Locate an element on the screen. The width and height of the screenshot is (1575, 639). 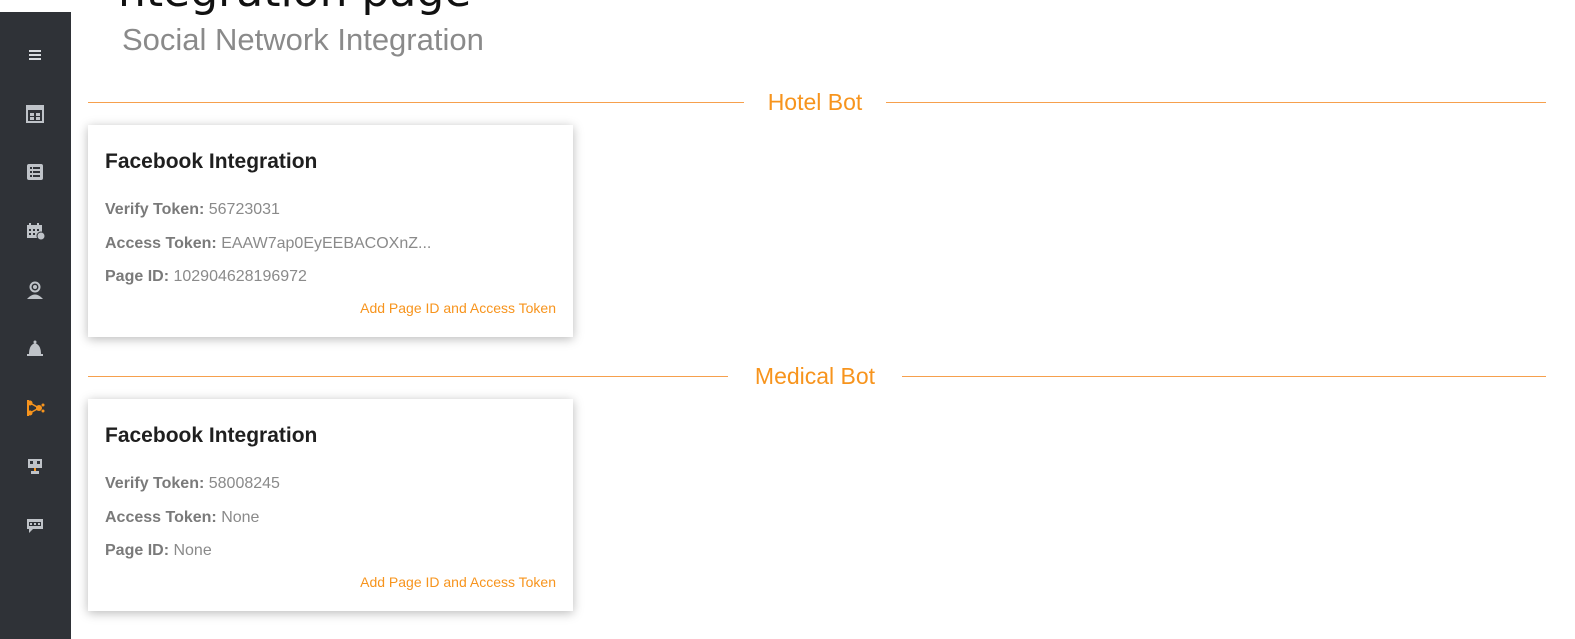
dashboard-icon is located at coordinates (35, 114).